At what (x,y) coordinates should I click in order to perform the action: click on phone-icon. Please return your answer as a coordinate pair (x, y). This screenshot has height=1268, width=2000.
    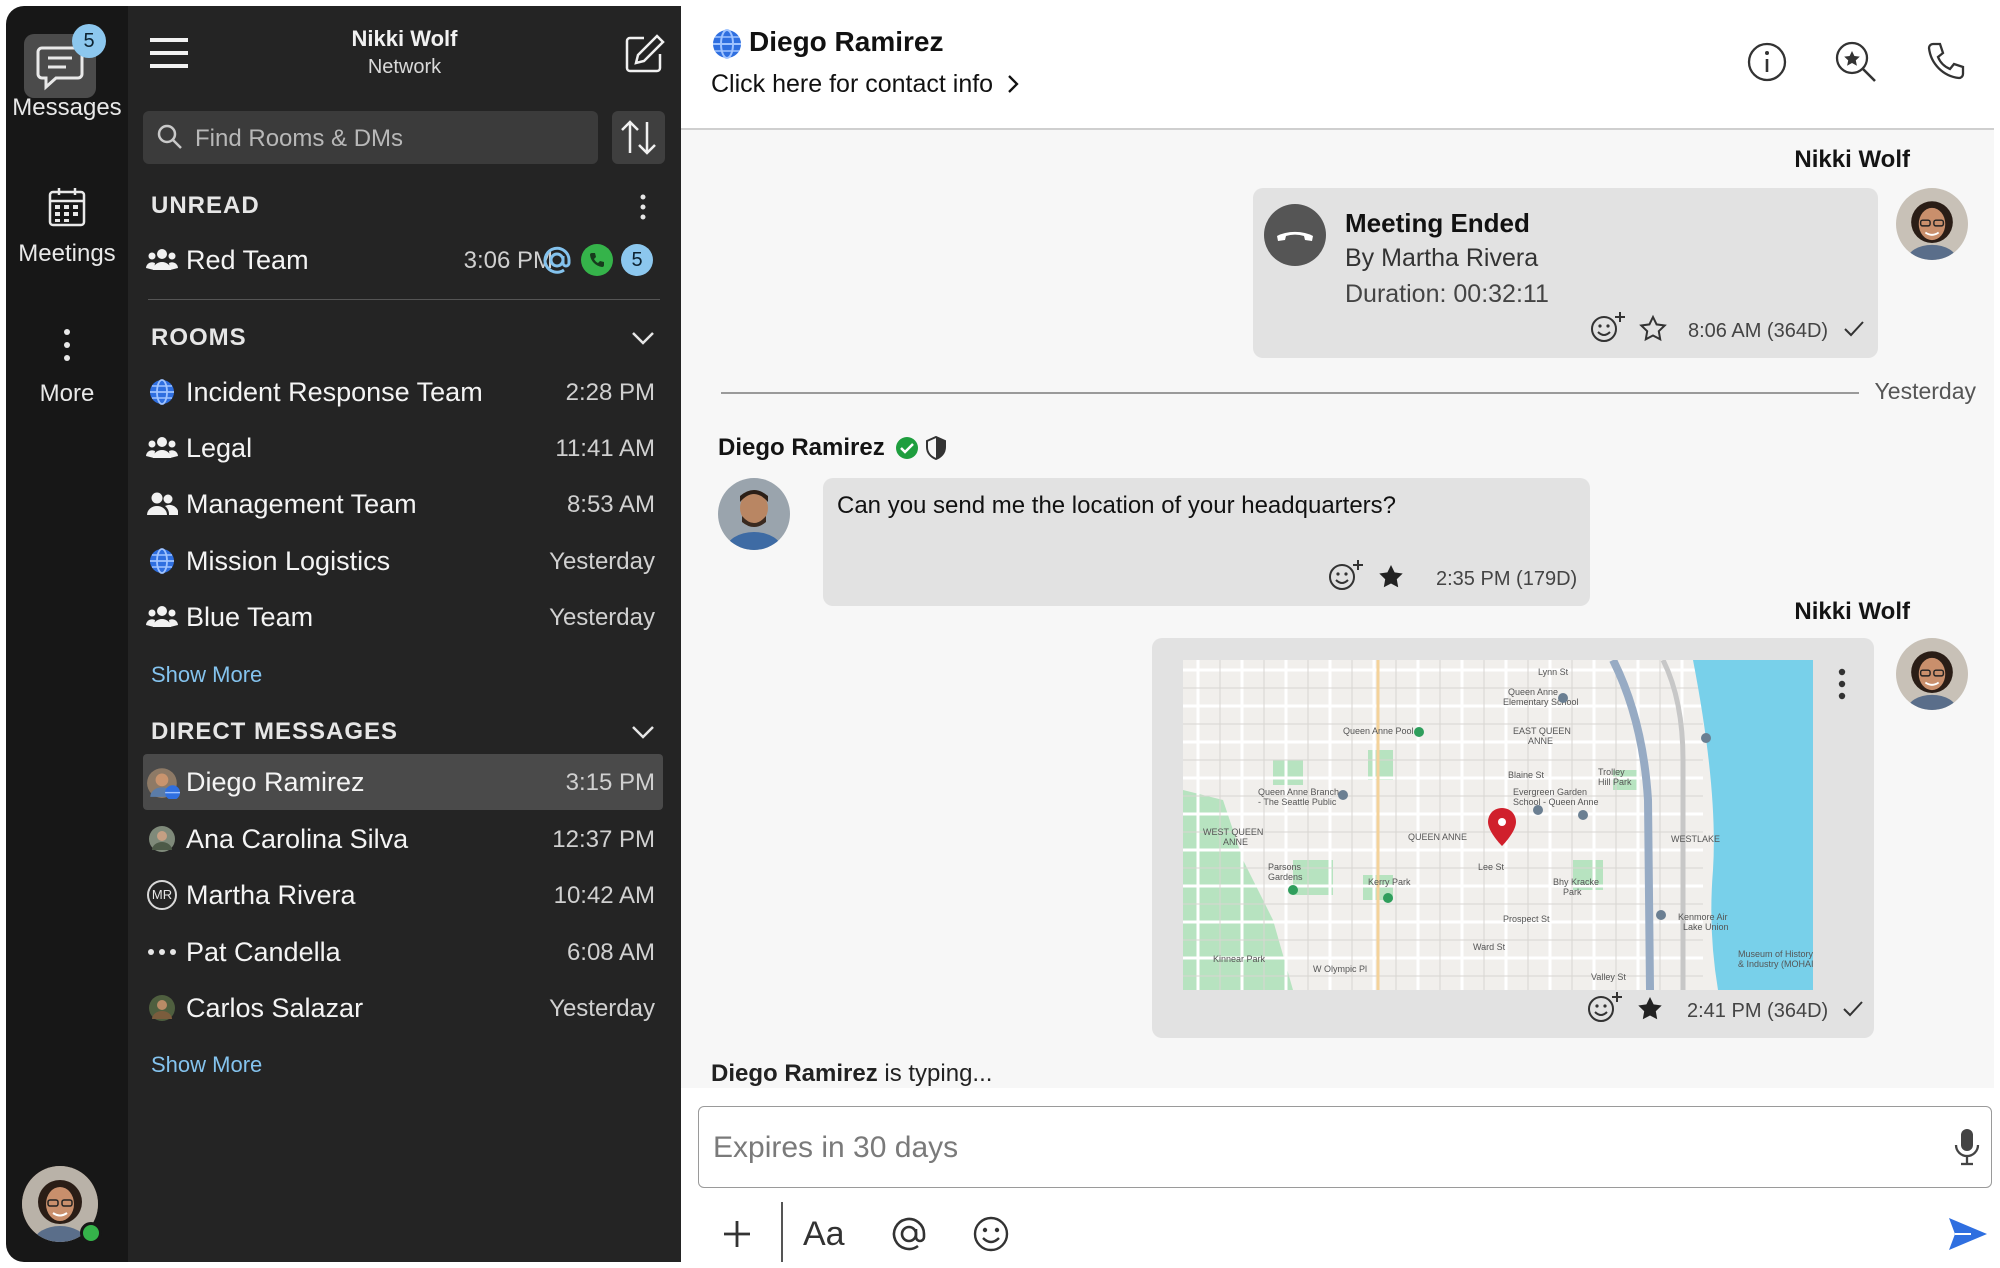
    Looking at the image, I should click on (1945, 62).